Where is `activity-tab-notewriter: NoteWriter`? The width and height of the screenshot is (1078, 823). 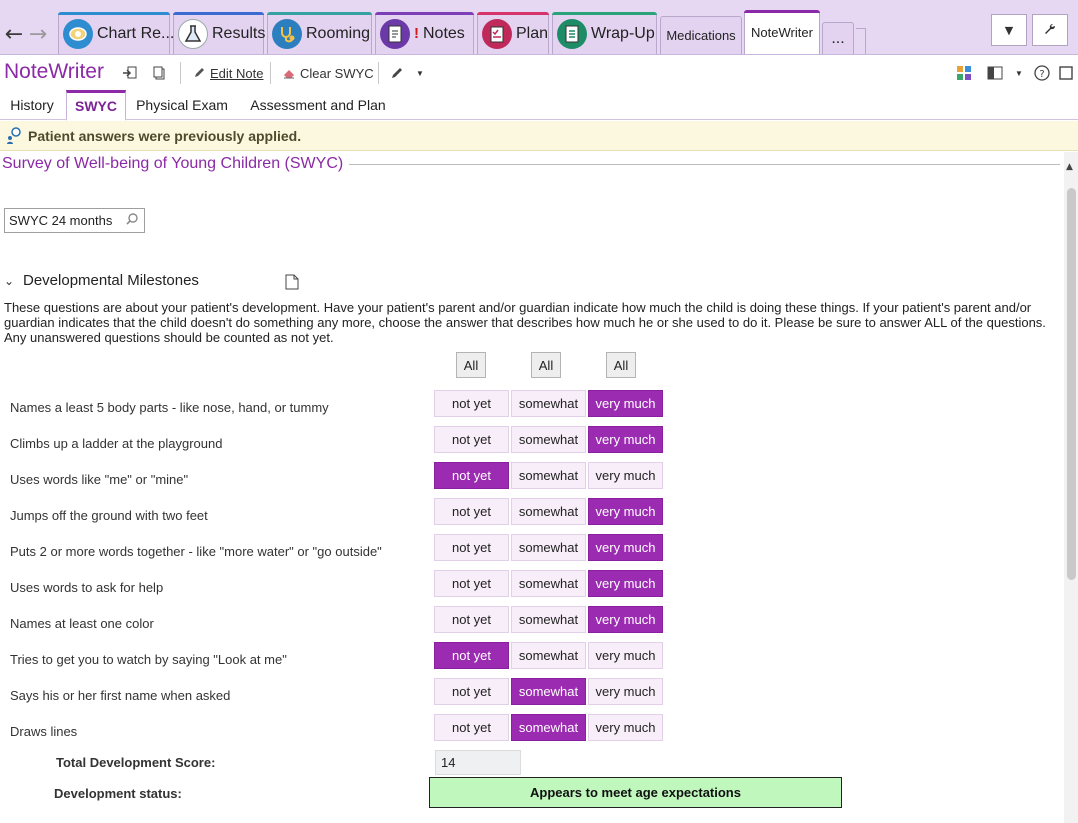
activity-tab-notewriter: NoteWriter is located at coordinates (782, 32).